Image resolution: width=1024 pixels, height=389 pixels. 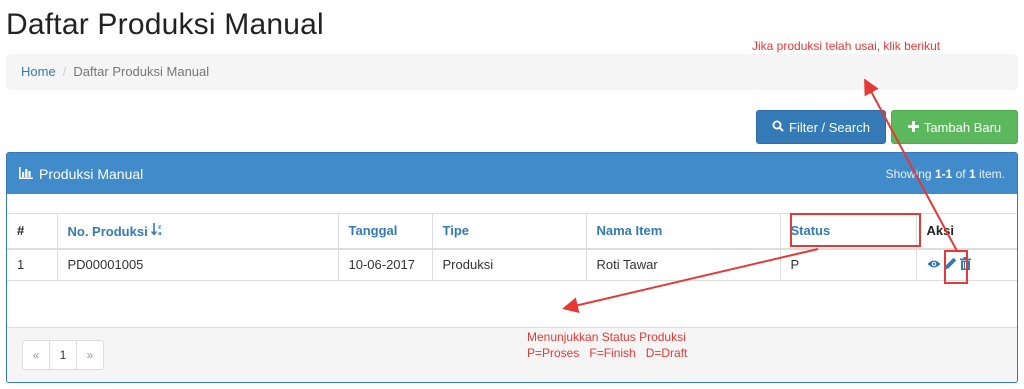 I want to click on annotation-arrow-to-note, so click(x=911, y=165).